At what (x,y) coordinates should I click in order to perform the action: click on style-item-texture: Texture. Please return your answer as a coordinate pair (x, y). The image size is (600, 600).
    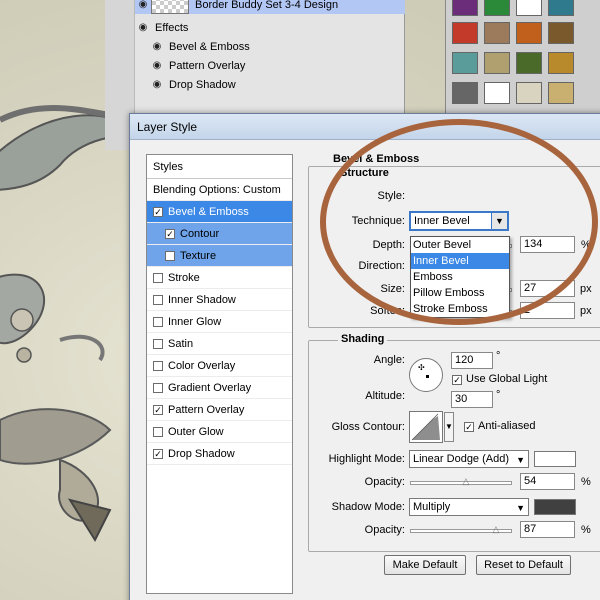
    Looking at the image, I should click on (219, 256).